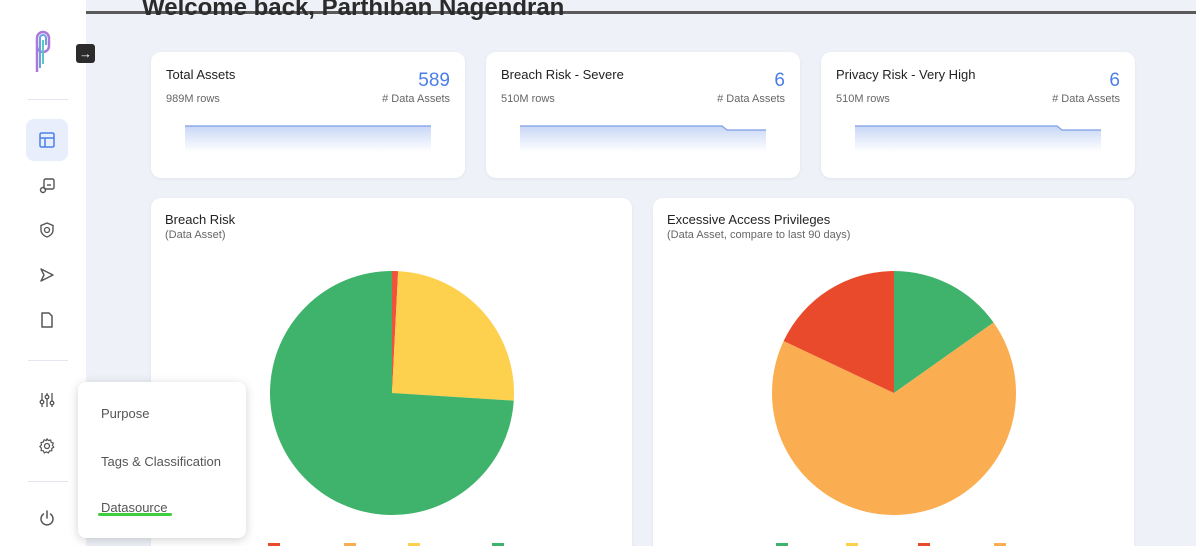 Image resolution: width=1196 pixels, height=546 pixels. I want to click on pie-slice, so click(453, 336).